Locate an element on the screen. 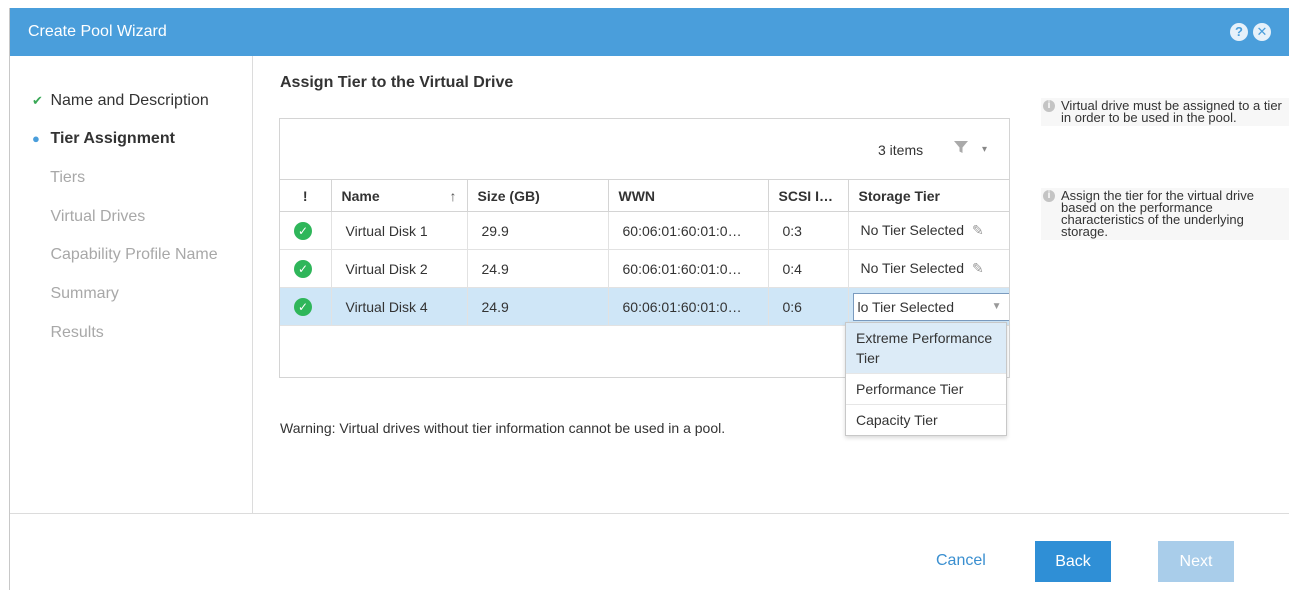  step-label: Results is located at coordinates (77, 332).